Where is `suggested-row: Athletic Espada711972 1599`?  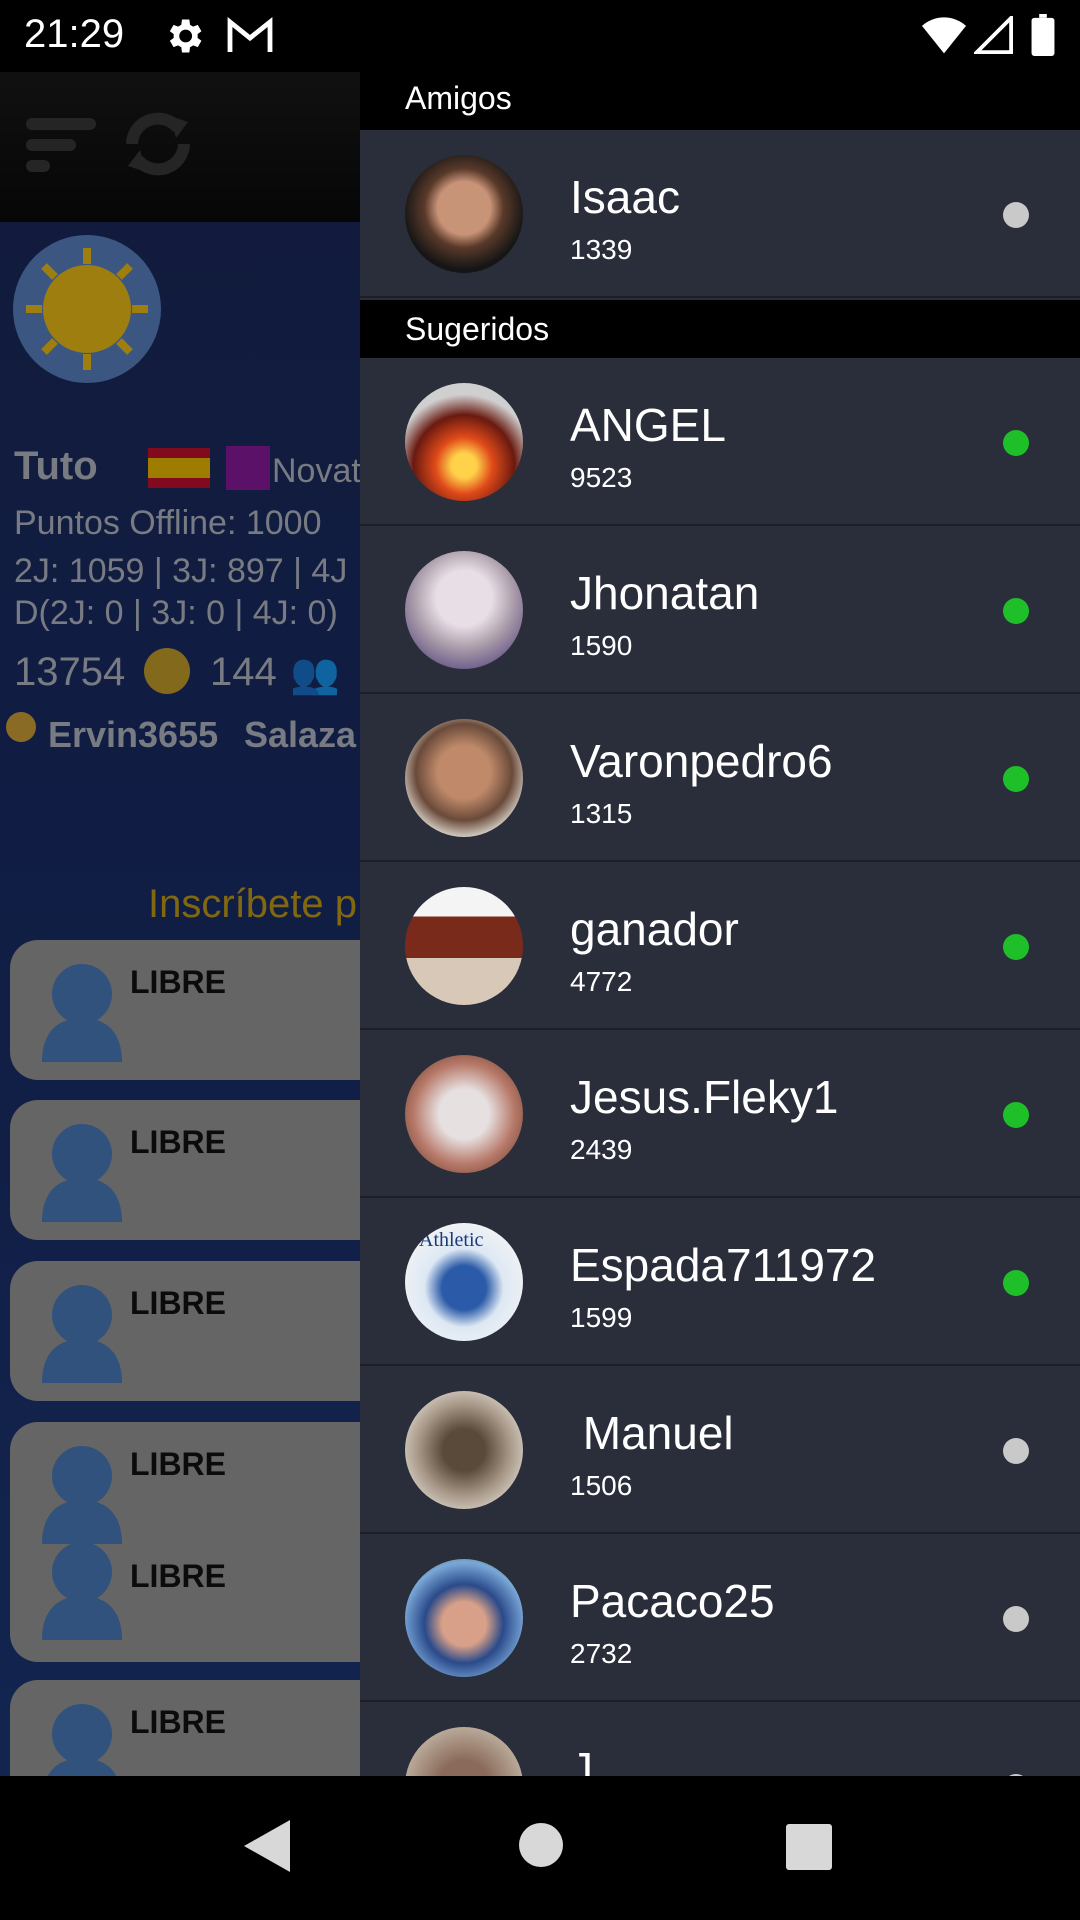
suggested-row: Athletic Espada711972 1599 is located at coordinates (720, 1283).